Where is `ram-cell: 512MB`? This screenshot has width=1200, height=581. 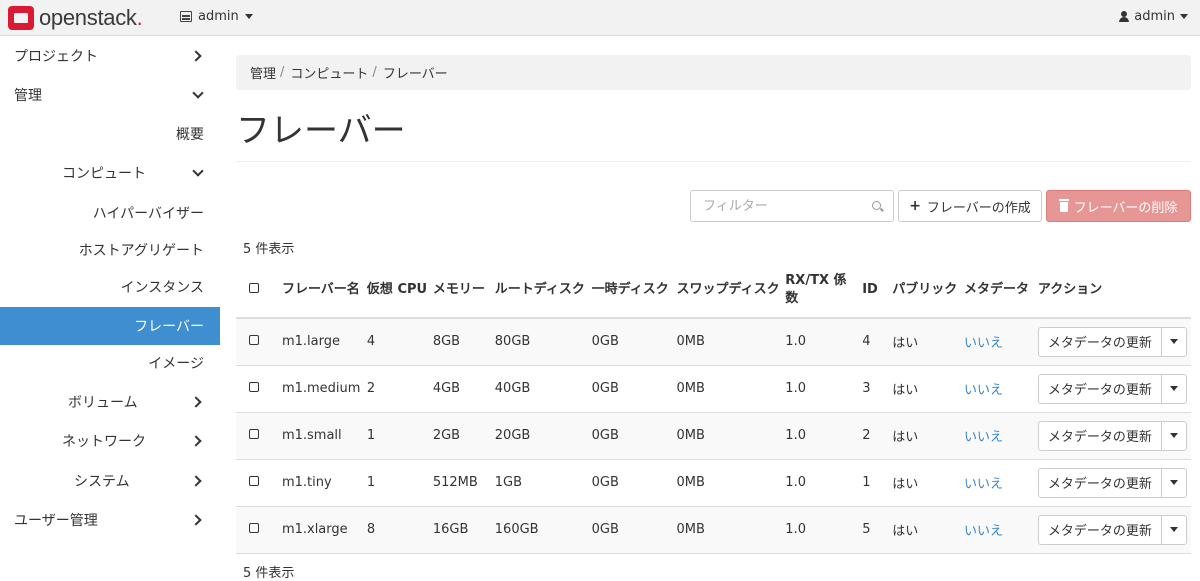 ram-cell: 512MB is located at coordinates (463, 482).